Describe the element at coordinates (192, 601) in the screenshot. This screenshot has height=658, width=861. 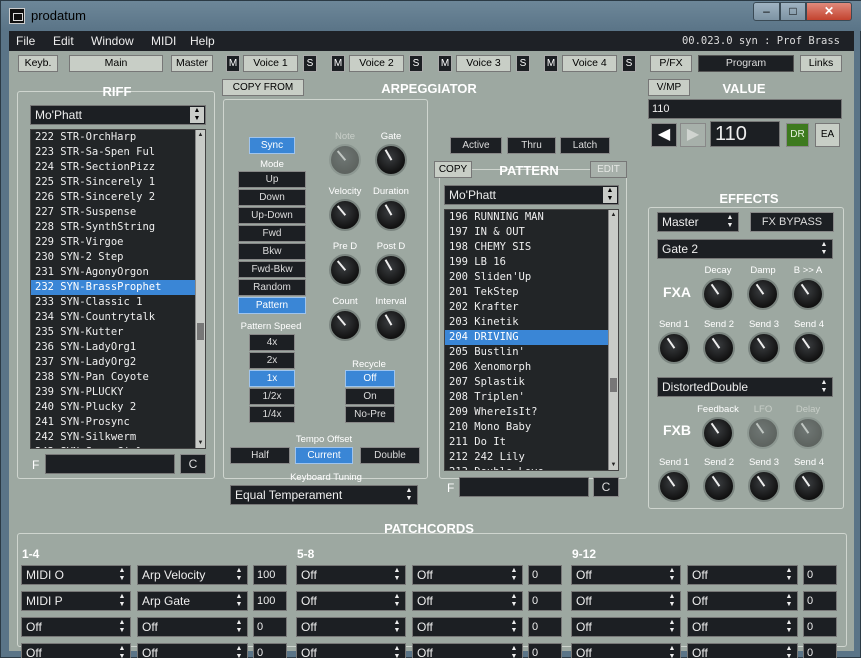
I see `patch-dest-1-0: Arp Gate ▲ ▼` at that location.